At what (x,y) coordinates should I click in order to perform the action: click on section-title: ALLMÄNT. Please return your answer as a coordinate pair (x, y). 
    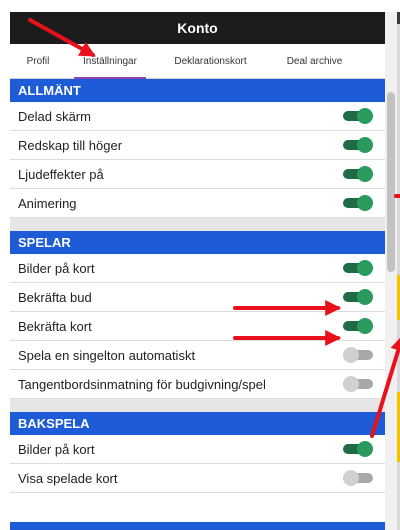
    Looking at the image, I should click on (49, 90).